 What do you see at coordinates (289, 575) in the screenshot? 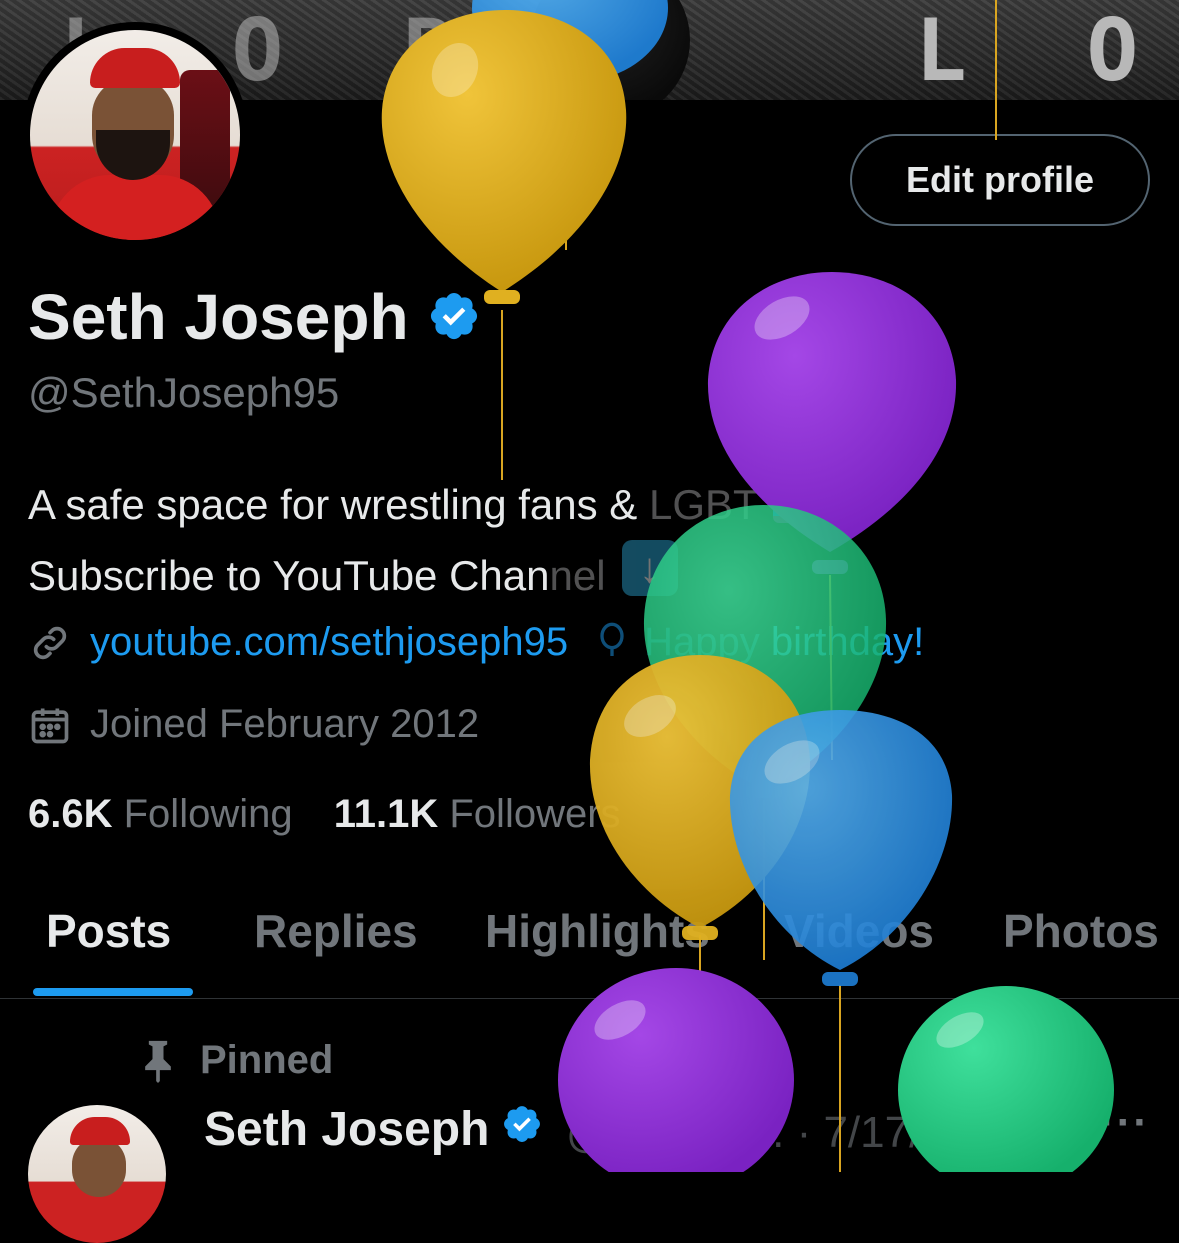
I see `bio-line-2-text: Subscribe to YouTube Chan` at bounding box center [289, 575].